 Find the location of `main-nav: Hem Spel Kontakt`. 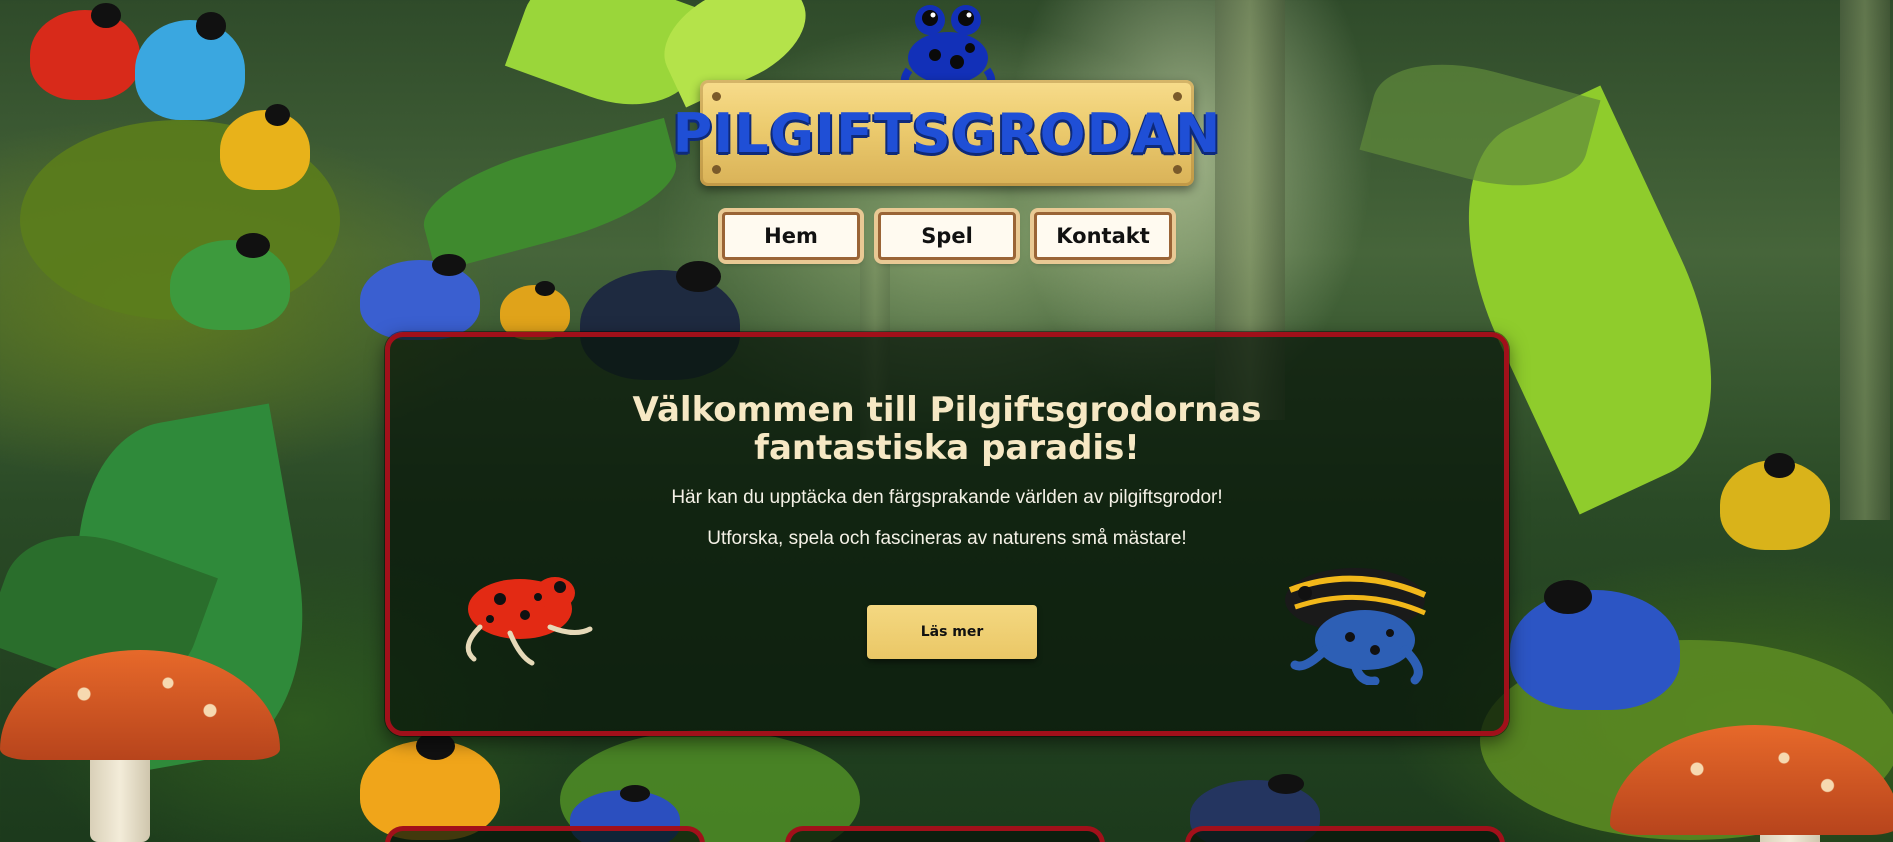

main-nav: Hem Spel Kontakt is located at coordinates (947, 236).